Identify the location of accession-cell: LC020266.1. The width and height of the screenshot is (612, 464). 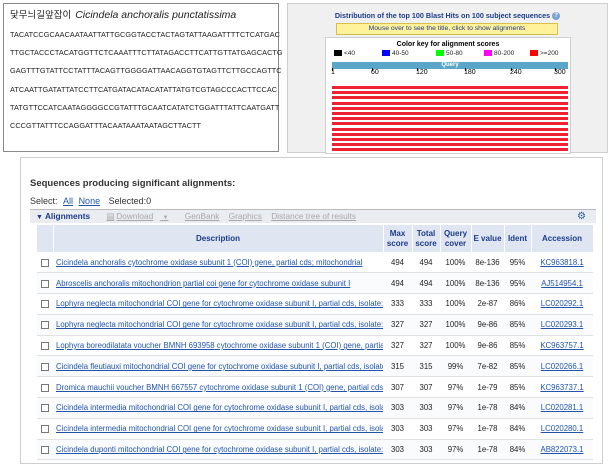
(562, 366).